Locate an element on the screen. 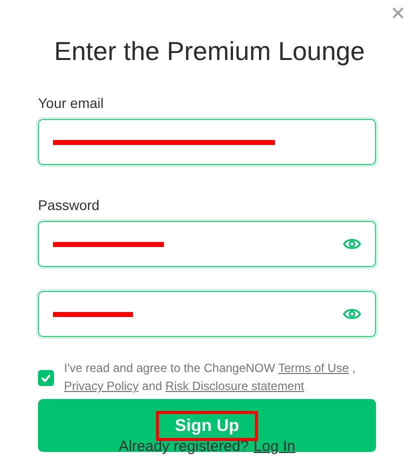 This screenshot has width=419, height=467. login-prompt: Already registered? is located at coordinates (183, 446).